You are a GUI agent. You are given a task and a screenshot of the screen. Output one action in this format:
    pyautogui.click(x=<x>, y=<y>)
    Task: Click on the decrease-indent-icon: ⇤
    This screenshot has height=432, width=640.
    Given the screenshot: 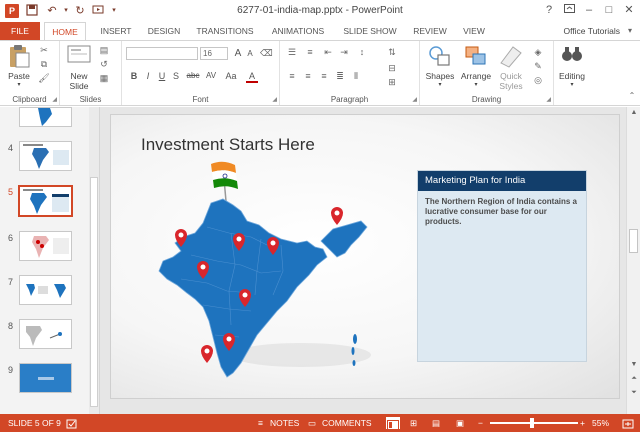 What is the action you would take?
    pyautogui.click(x=328, y=52)
    